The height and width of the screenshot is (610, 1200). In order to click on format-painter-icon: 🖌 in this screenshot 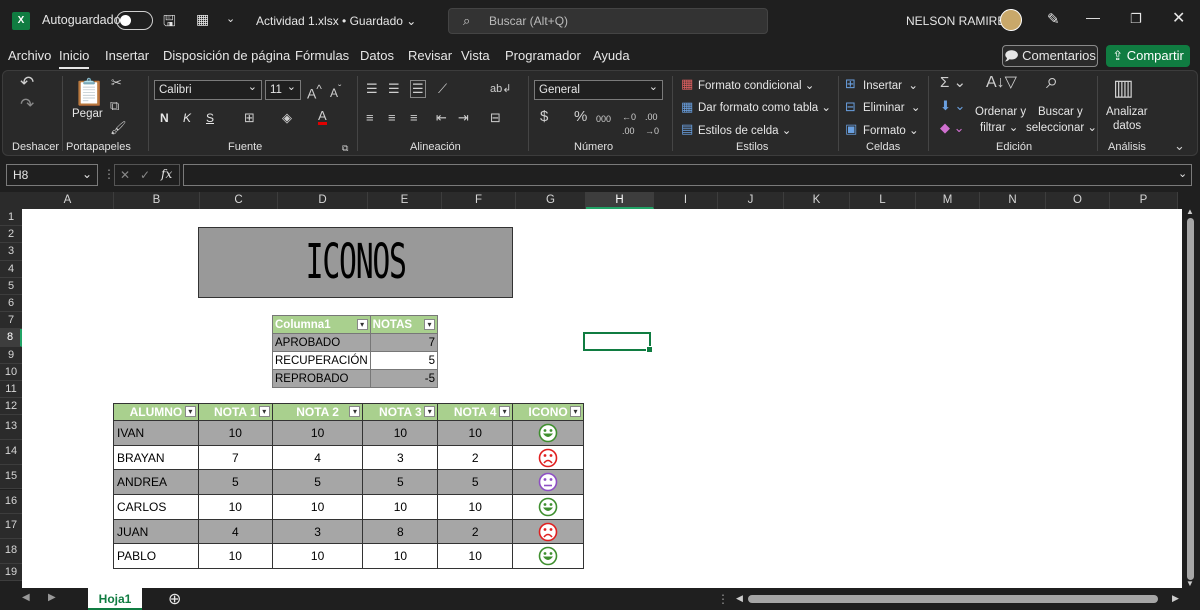, I will do `click(118, 128)`.